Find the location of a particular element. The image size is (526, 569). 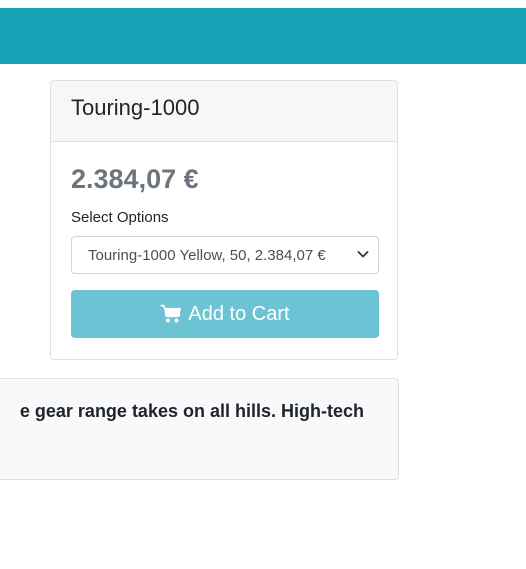

option-select: Touring-1000 Yellow, 50, 2.384,07 € is located at coordinates (225, 255).